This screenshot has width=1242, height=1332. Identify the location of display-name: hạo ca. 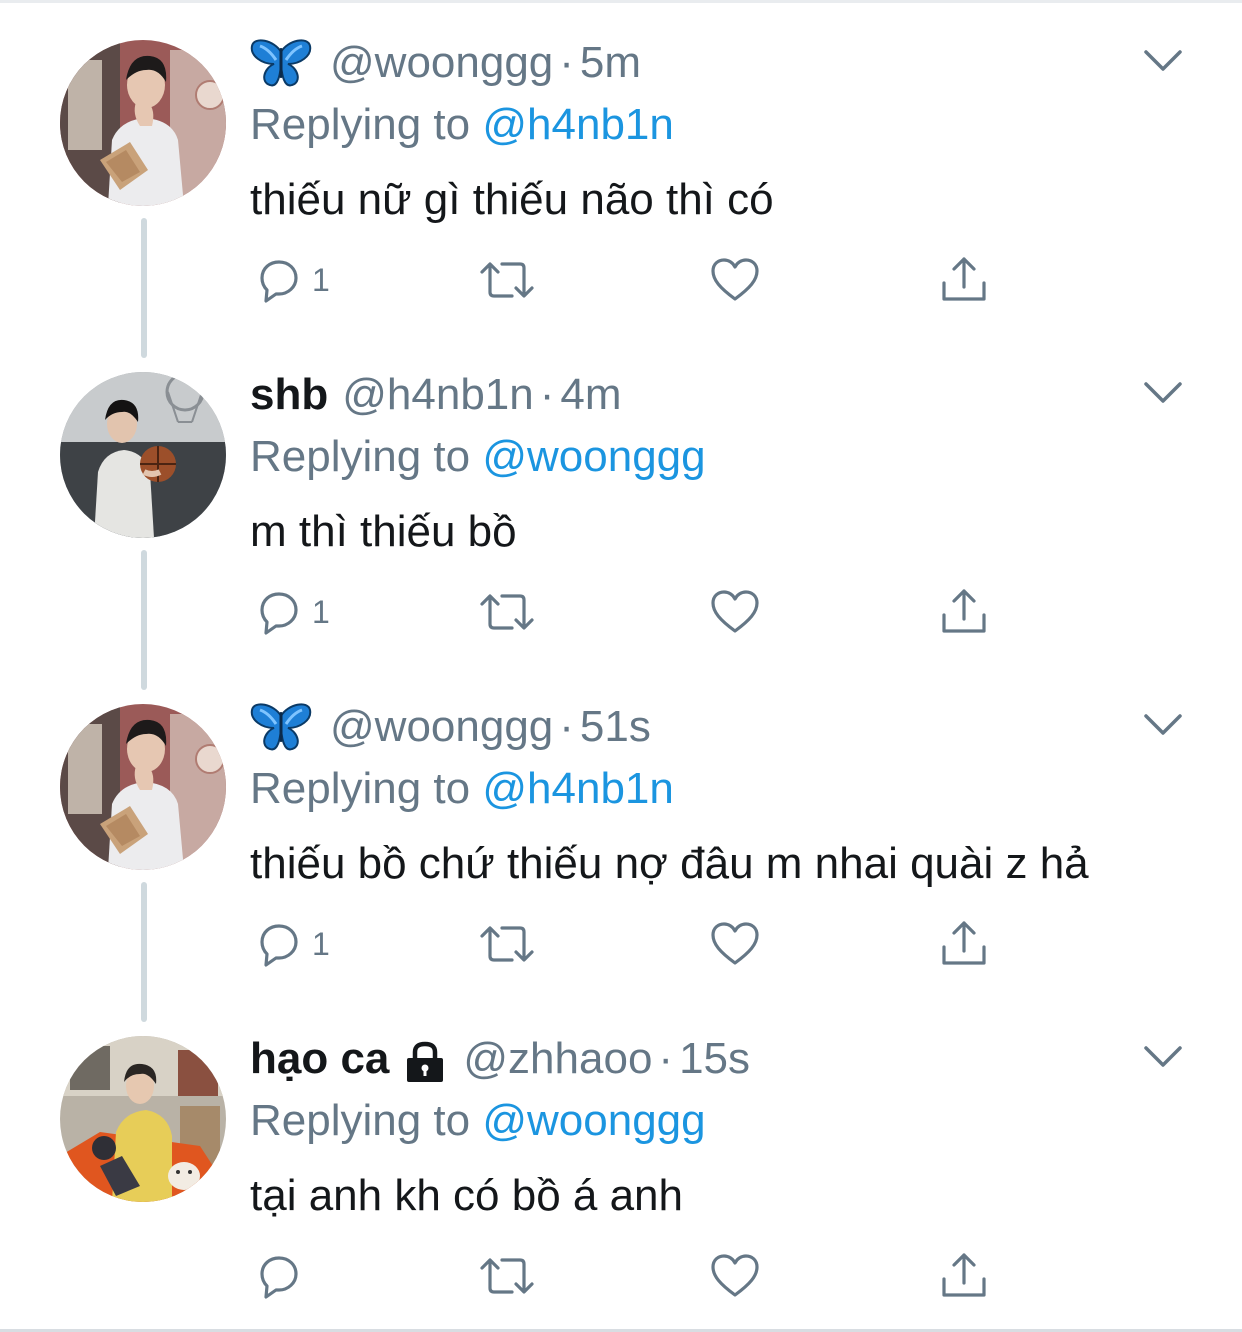
(319, 1059).